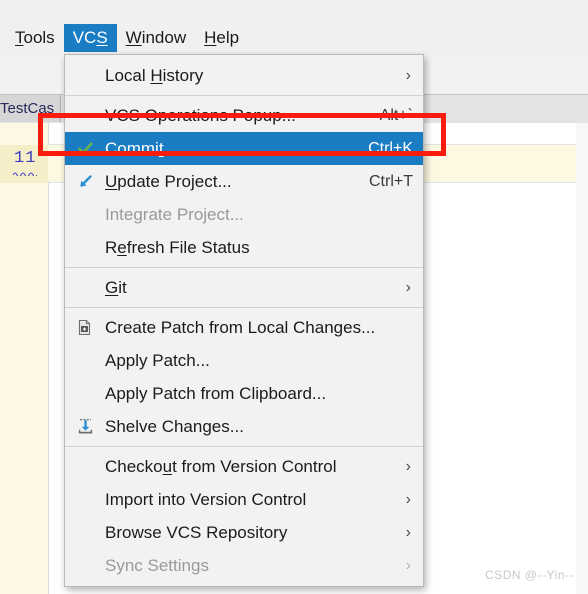 This screenshot has height=594, width=588. What do you see at coordinates (294, 11) in the screenshot?
I see `ide-title-strip` at bounding box center [294, 11].